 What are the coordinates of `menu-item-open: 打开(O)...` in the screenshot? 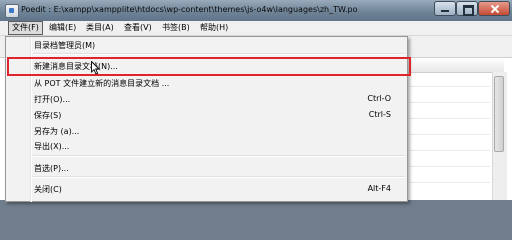 It's located at (52, 99).